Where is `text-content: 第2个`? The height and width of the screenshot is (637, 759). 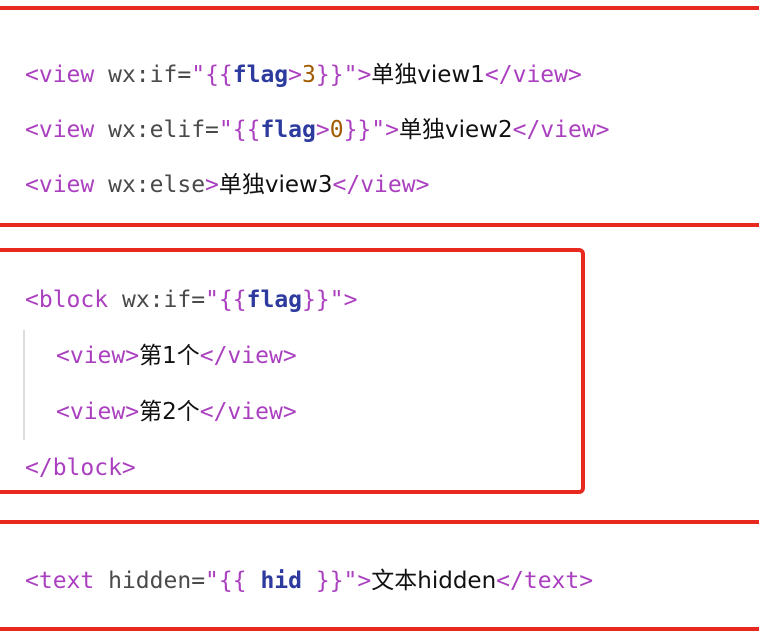 text-content: 第2个 is located at coordinates (169, 412).